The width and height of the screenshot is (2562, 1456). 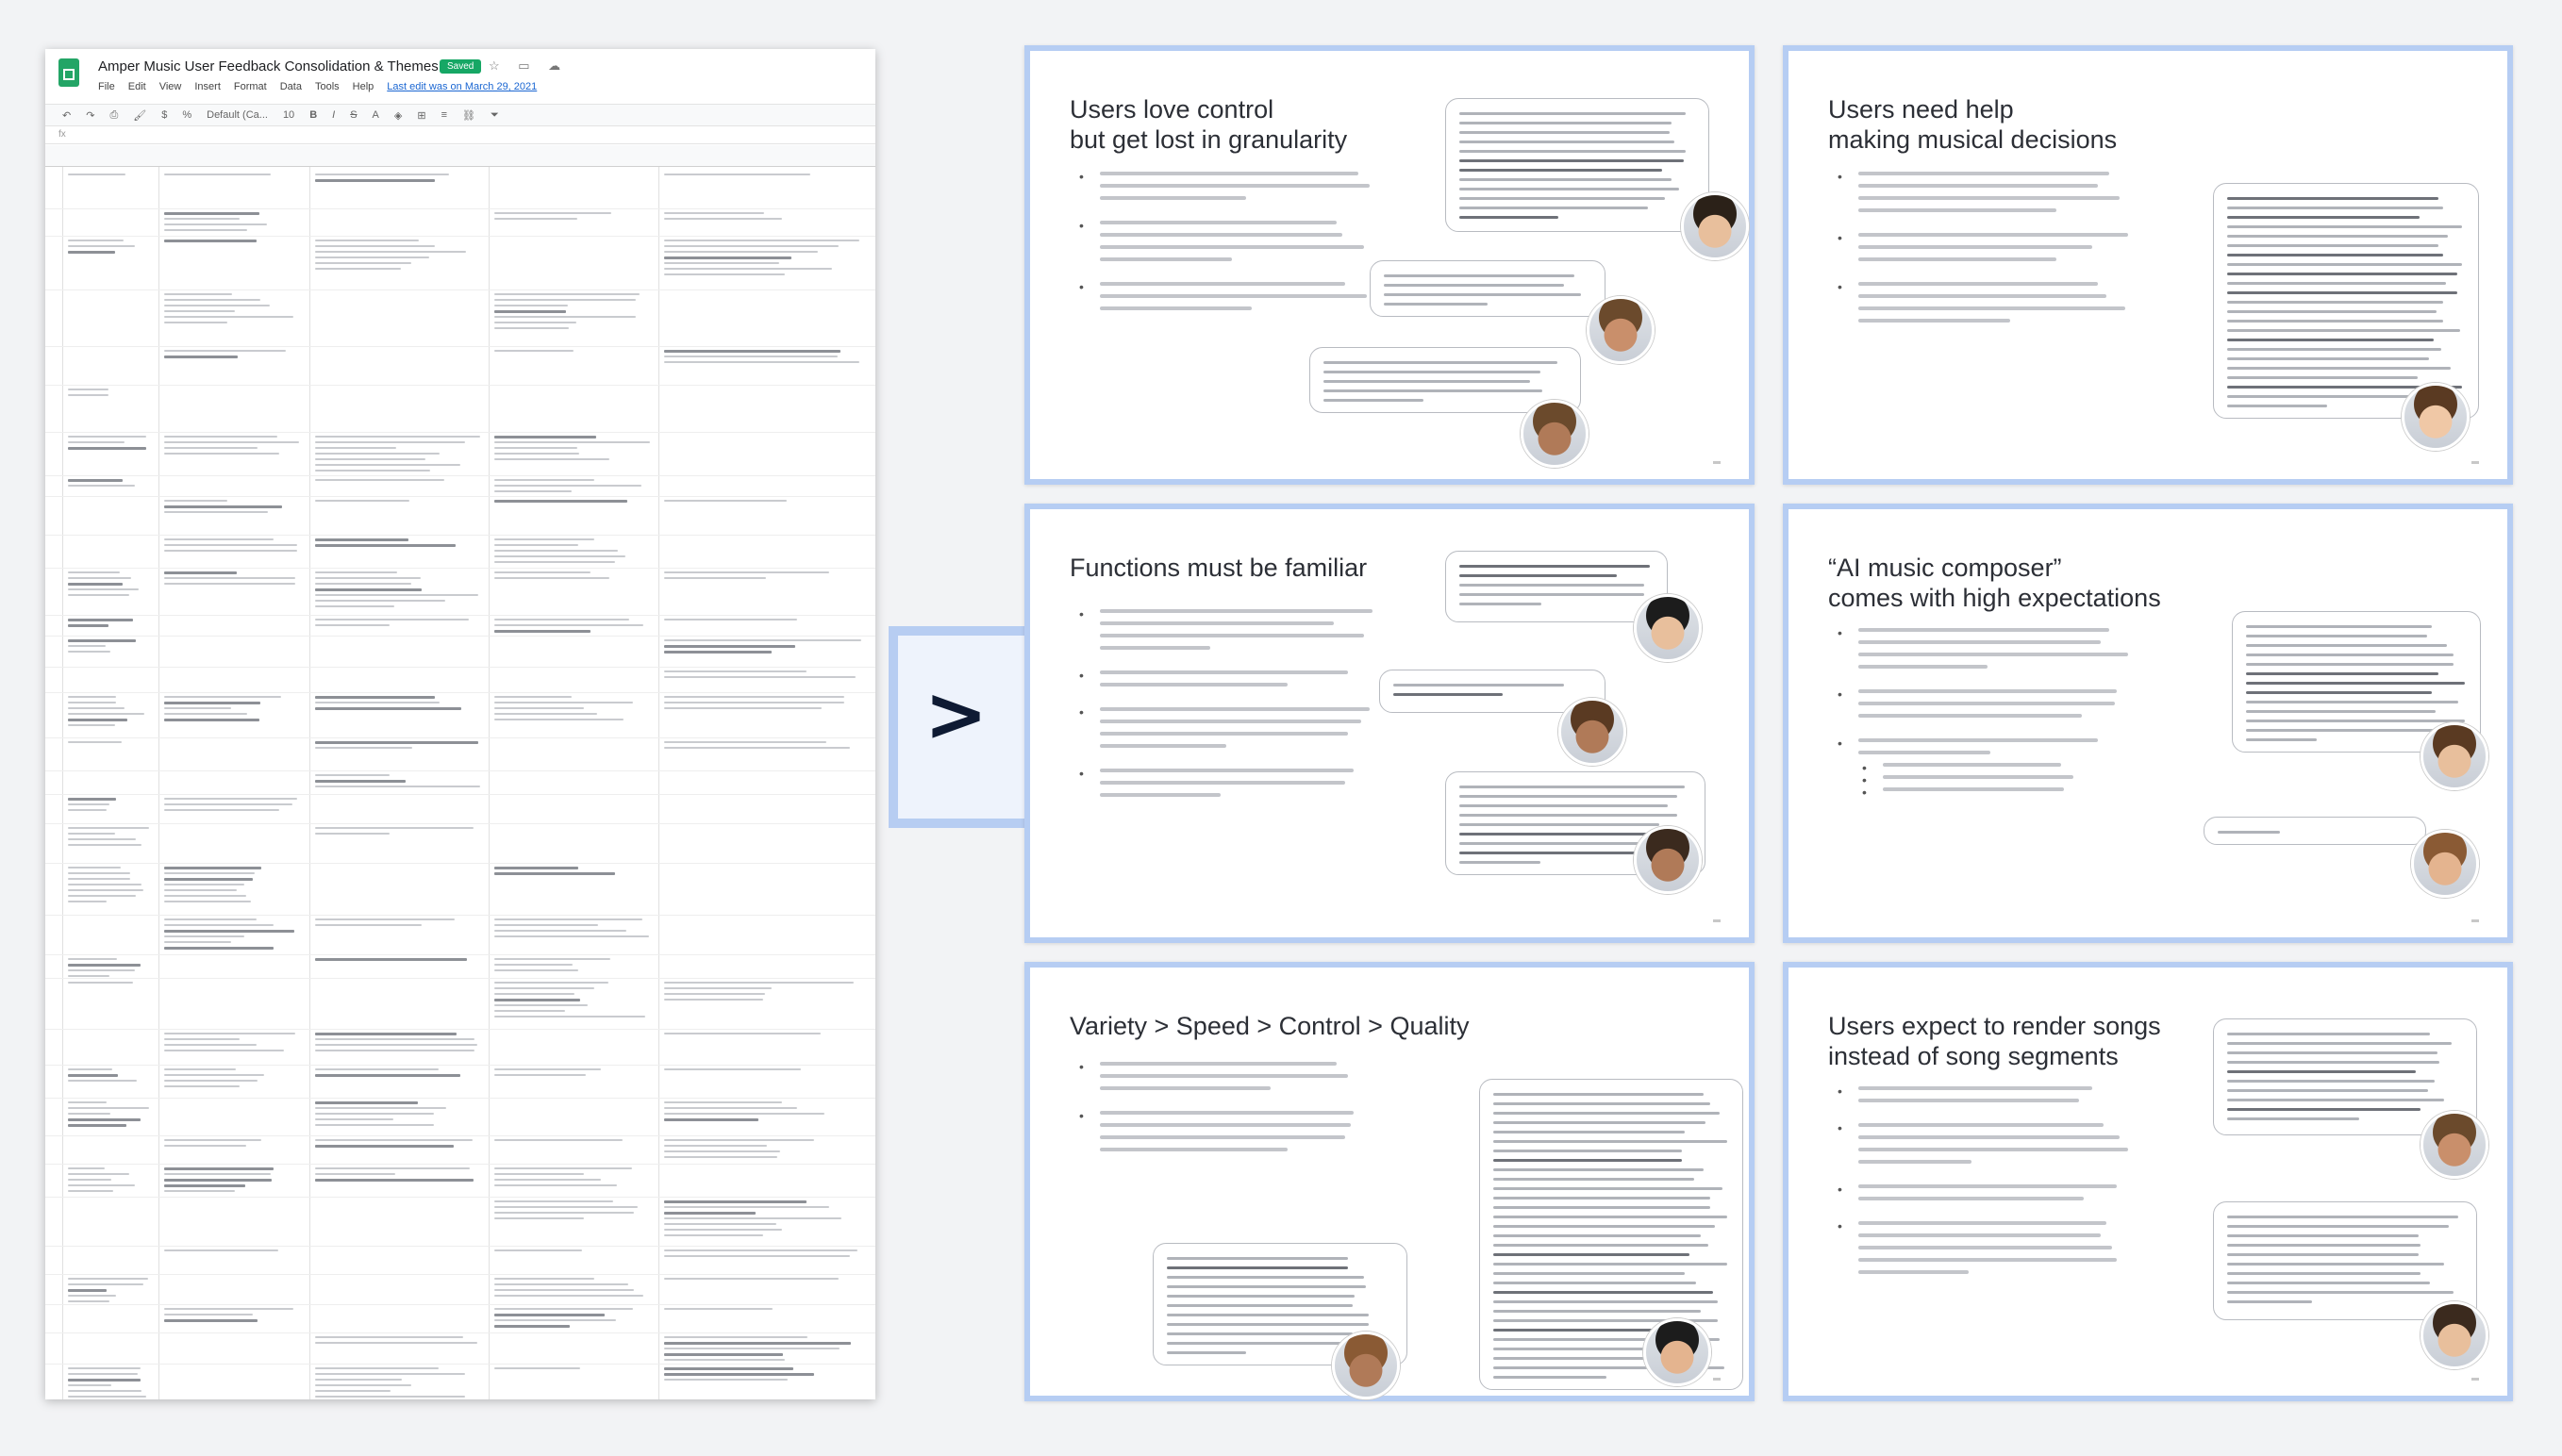 What do you see at coordinates (1390, 723) in the screenshot?
I see `slide-functions-familiar: Functions must be familiar` at bounding box center [1390, 723].